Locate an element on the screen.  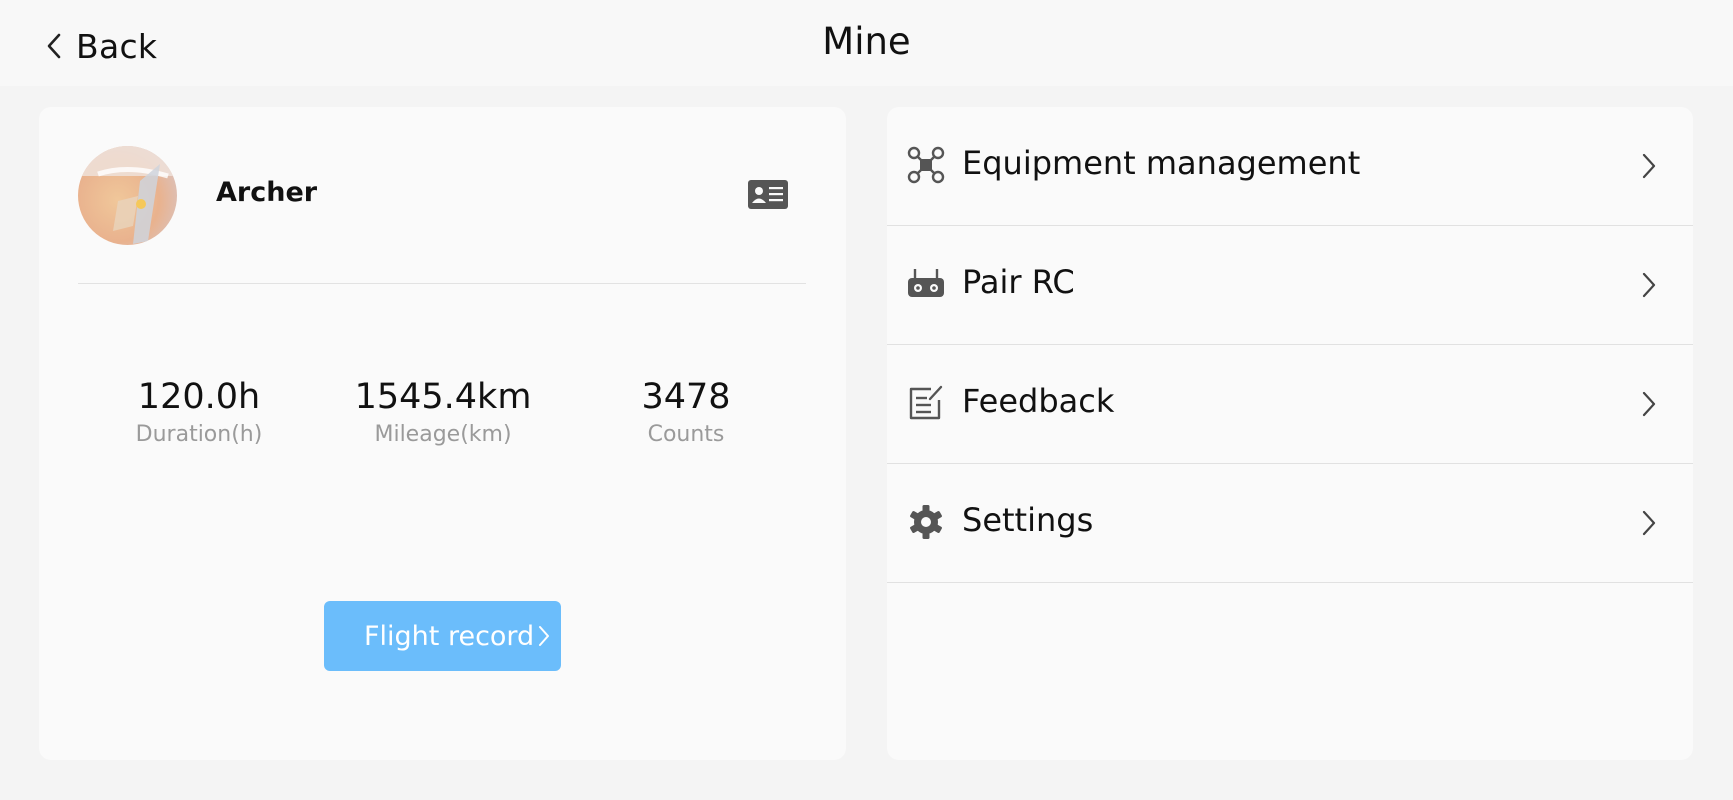
page-title: Mine is located at coordinates (866, 41).